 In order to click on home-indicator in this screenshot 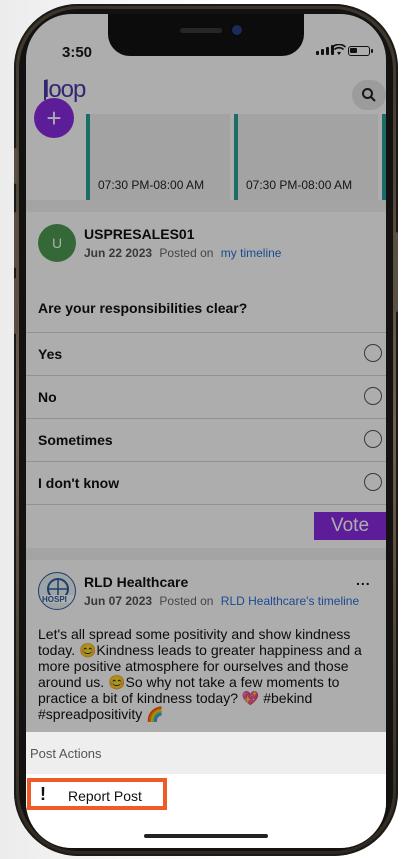, I will do `click(206, 836)`.